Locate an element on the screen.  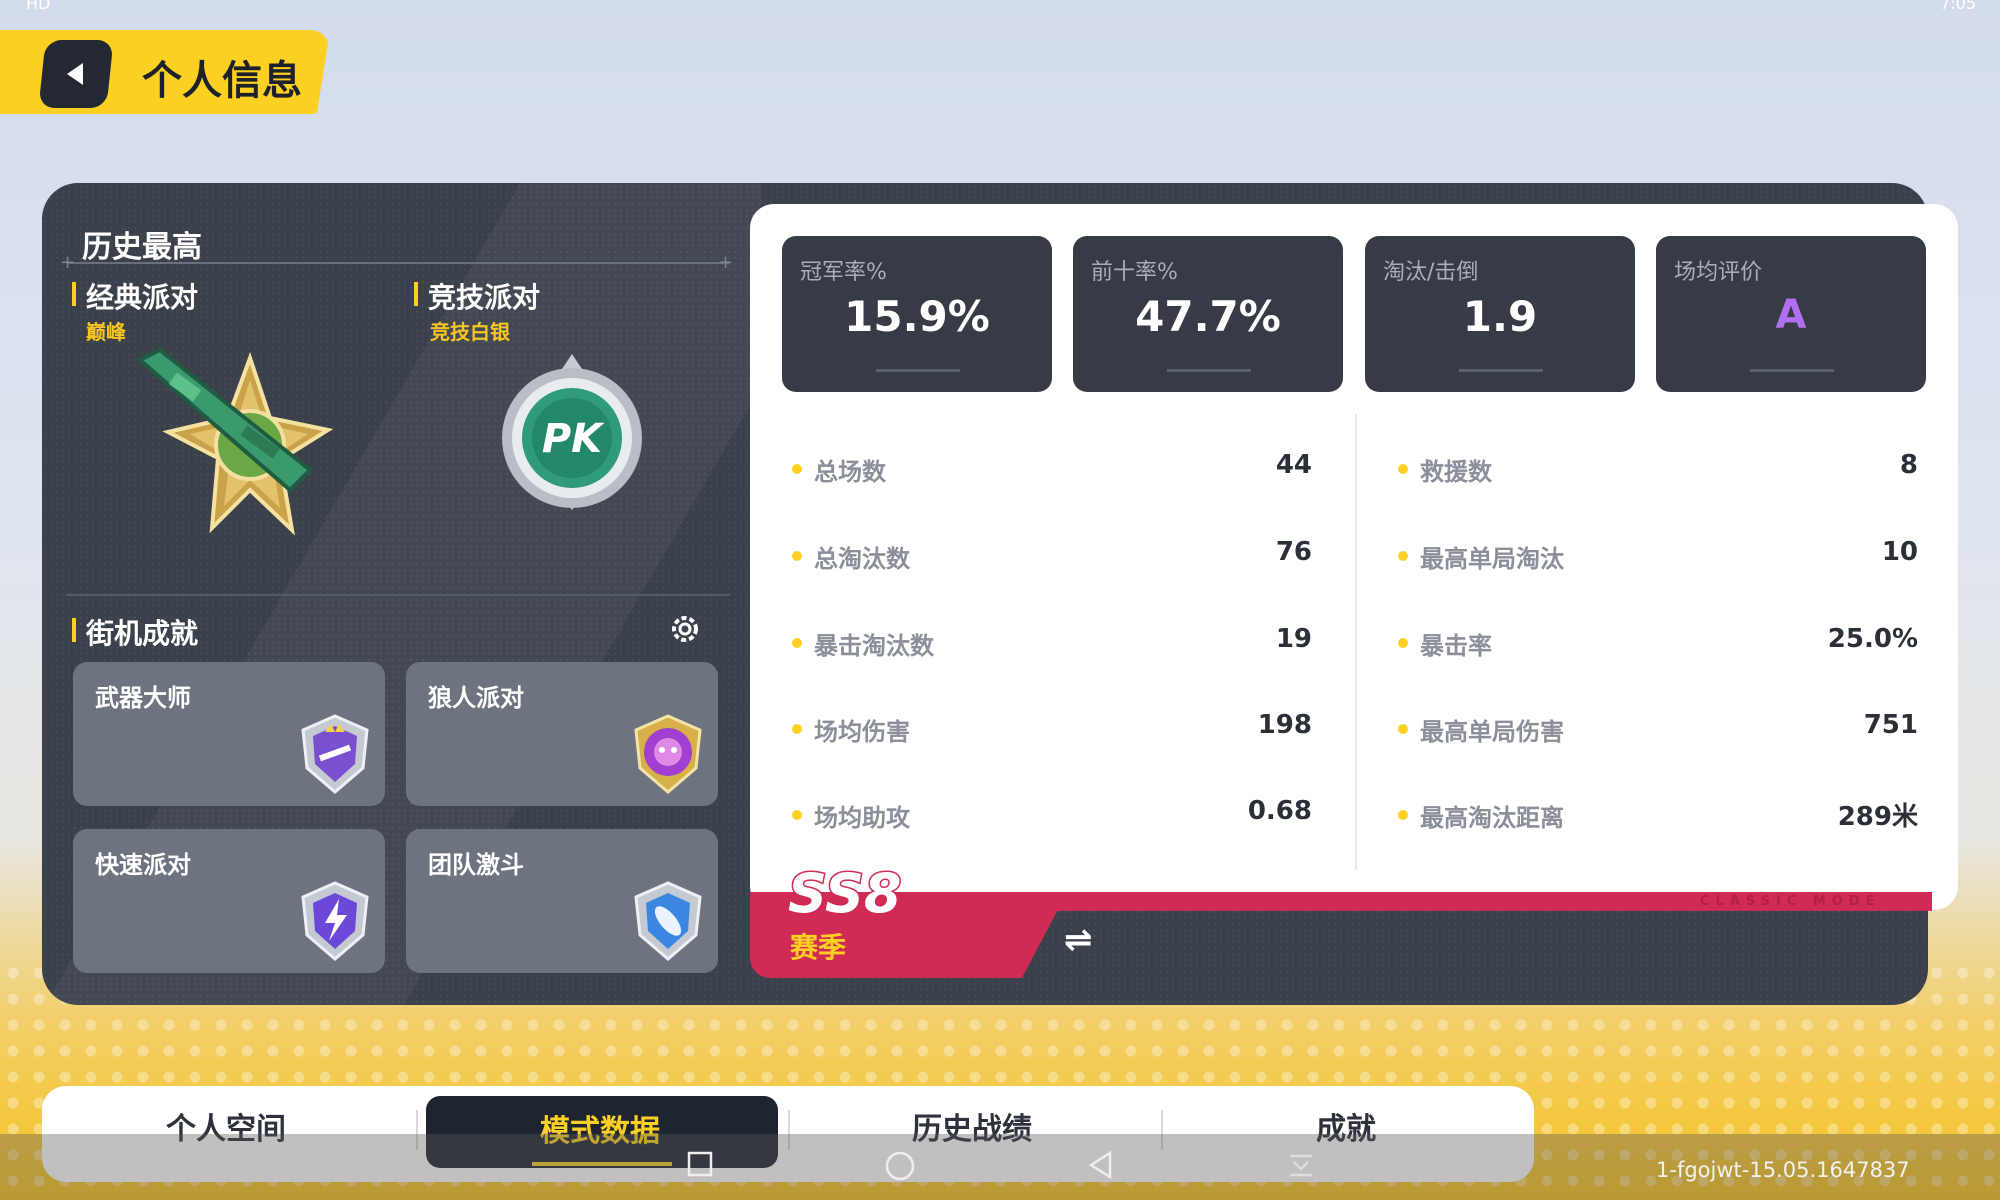
stat-row-value: 8 is located at coordinates (1908, 465).